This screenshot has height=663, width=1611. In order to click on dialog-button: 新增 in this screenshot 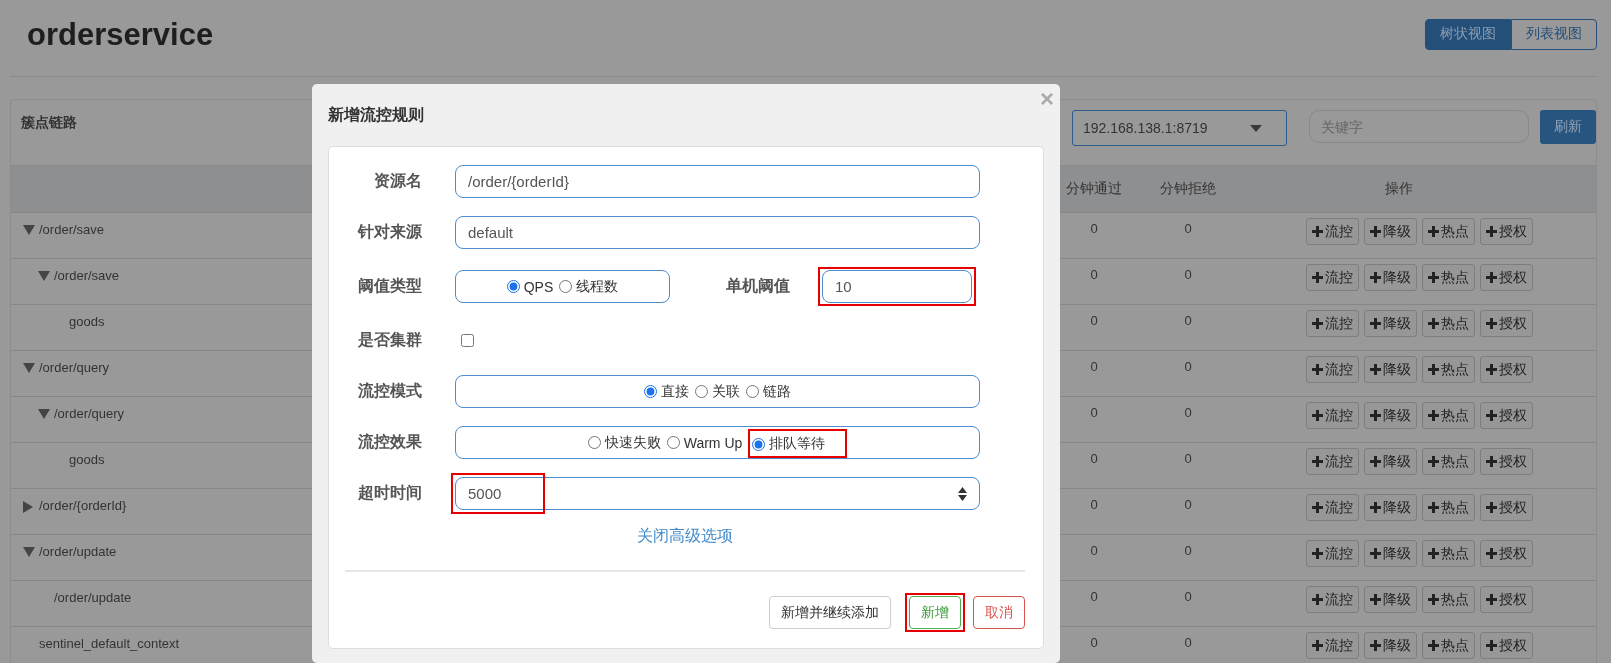, I will do `click(935, 612)`.